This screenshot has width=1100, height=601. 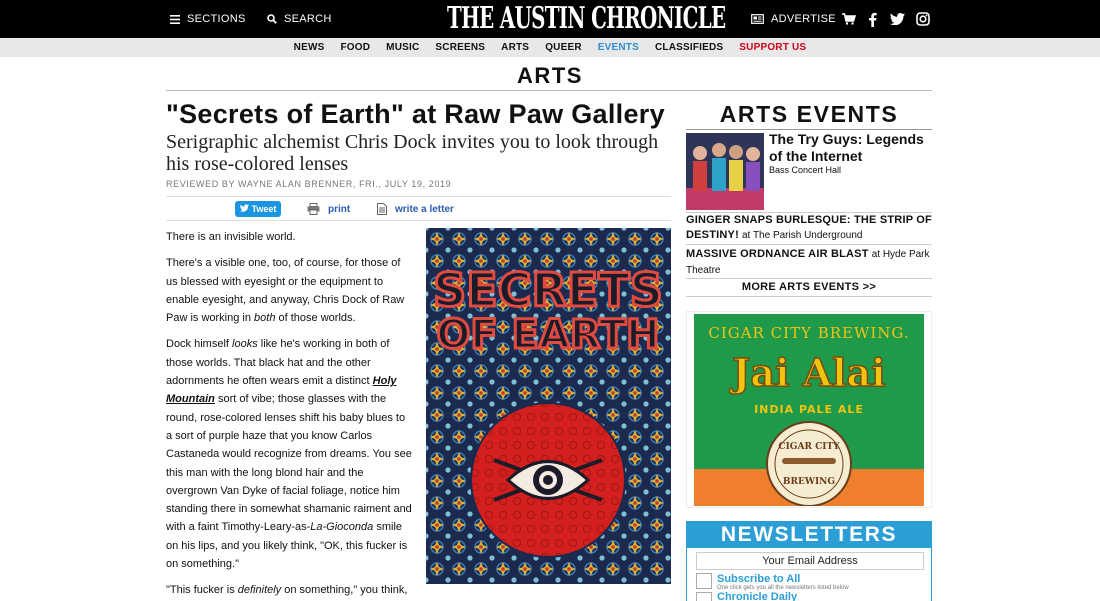 What do you see at coordinates (872, 19) in the screenshot?
I see `facebook-icon` at bounding box center [872, 19].